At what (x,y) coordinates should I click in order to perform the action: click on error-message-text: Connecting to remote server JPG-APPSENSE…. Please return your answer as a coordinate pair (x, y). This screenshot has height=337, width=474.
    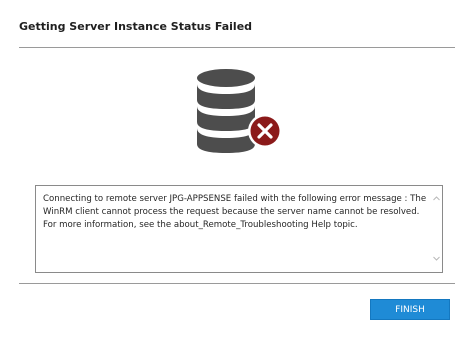
    Looking at the image, I should click on (235, 212).